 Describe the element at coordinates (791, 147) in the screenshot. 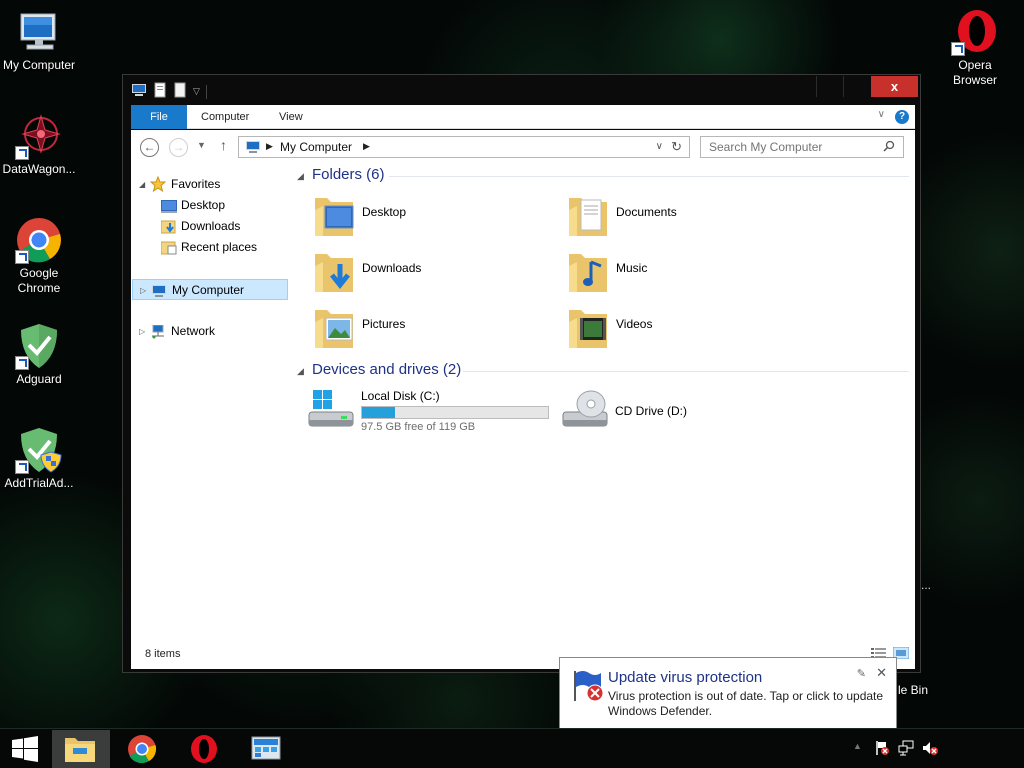

I see `search-input` at that location.